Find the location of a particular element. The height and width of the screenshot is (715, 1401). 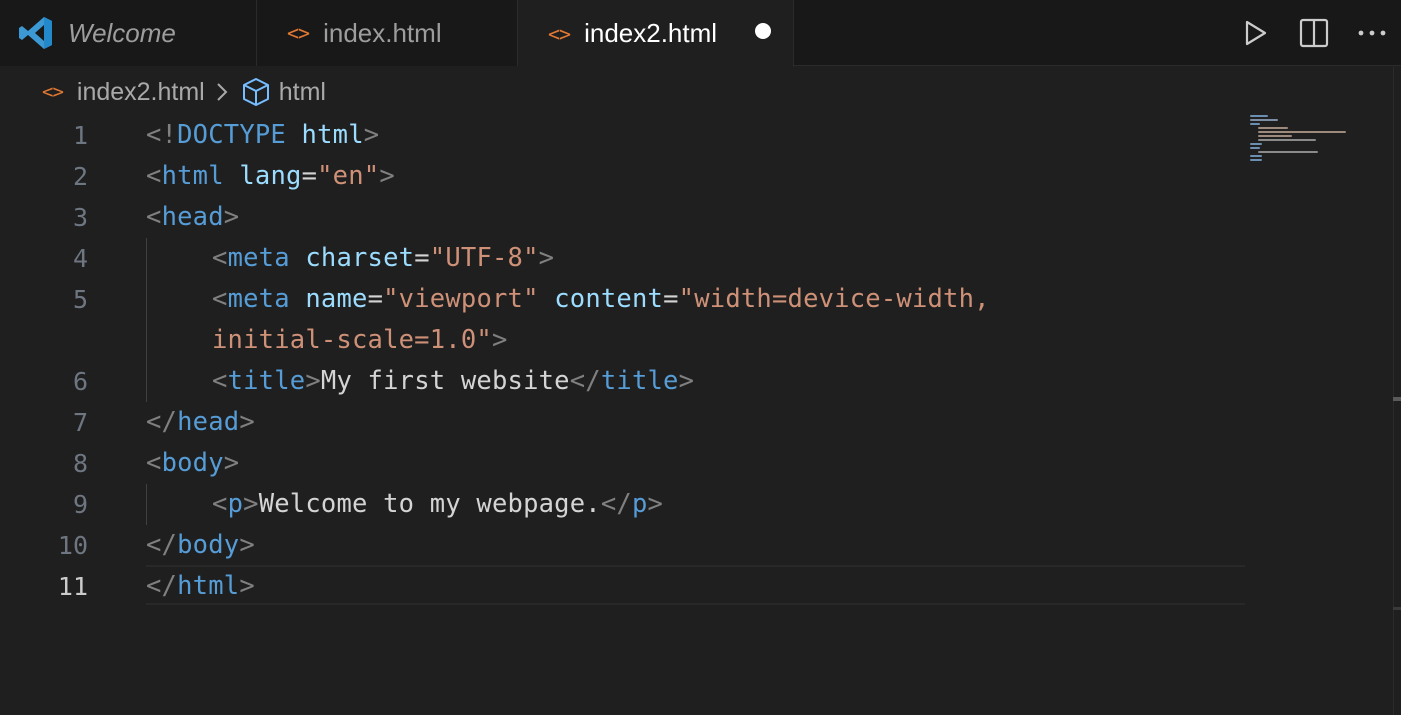

more-actions-button is located at coordinates (1372, 33).